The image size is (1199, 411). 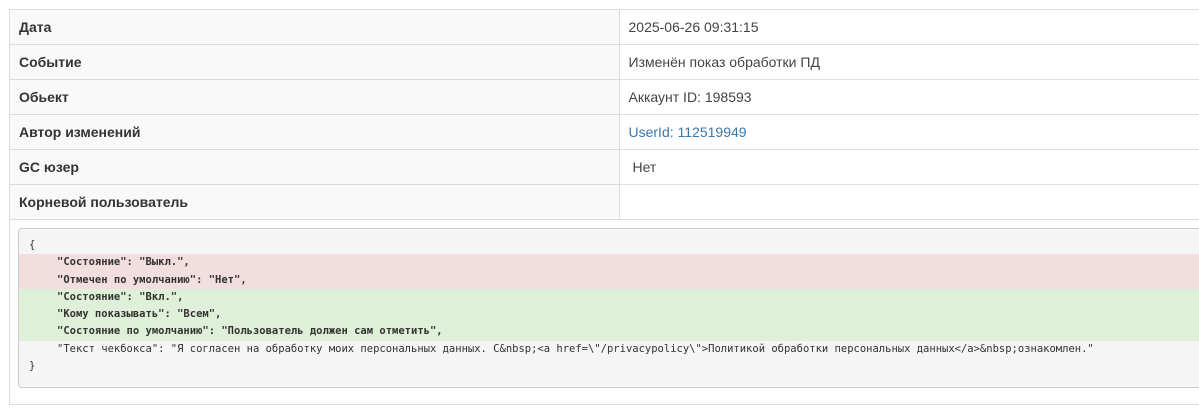 I want to click on diff-close-brace: }, so click(x=32, y=366).